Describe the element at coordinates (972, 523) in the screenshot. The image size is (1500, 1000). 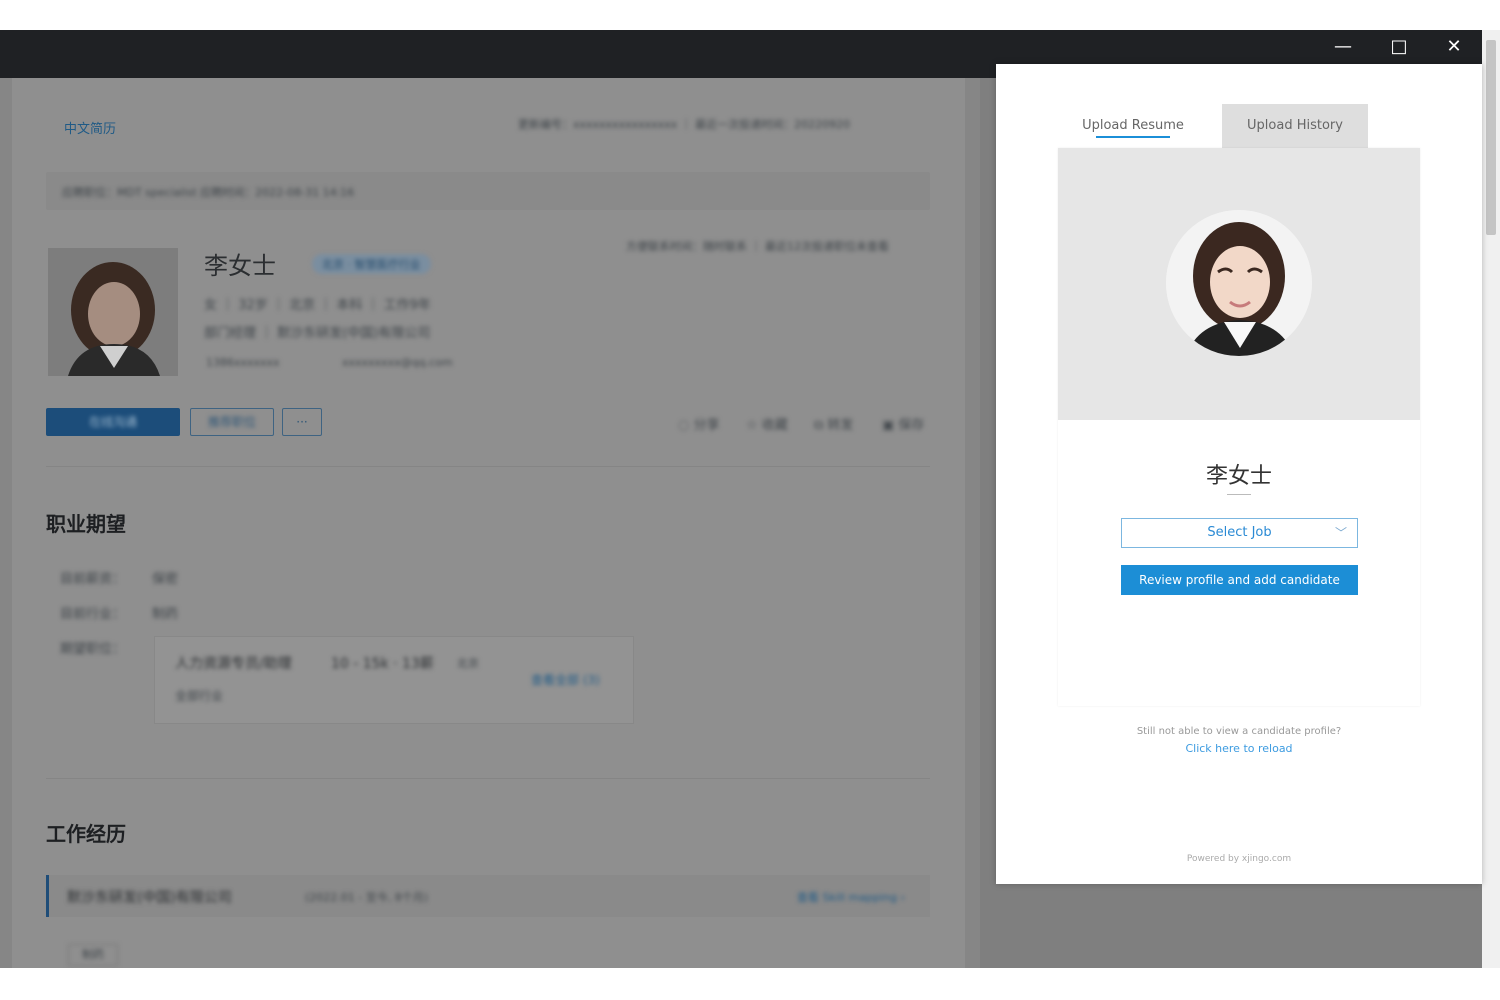
I see `page-gutter-right` at that location.